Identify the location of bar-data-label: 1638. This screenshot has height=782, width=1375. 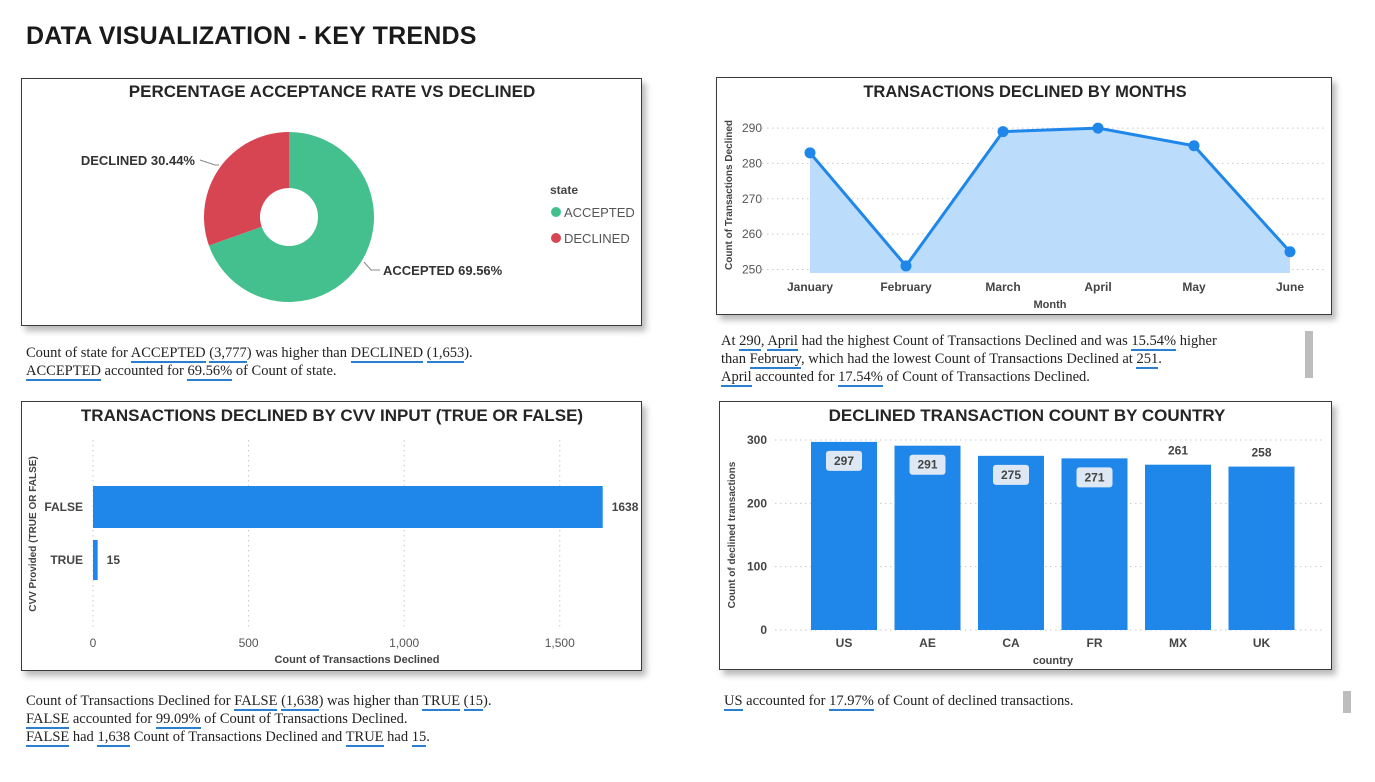
(625, 507).